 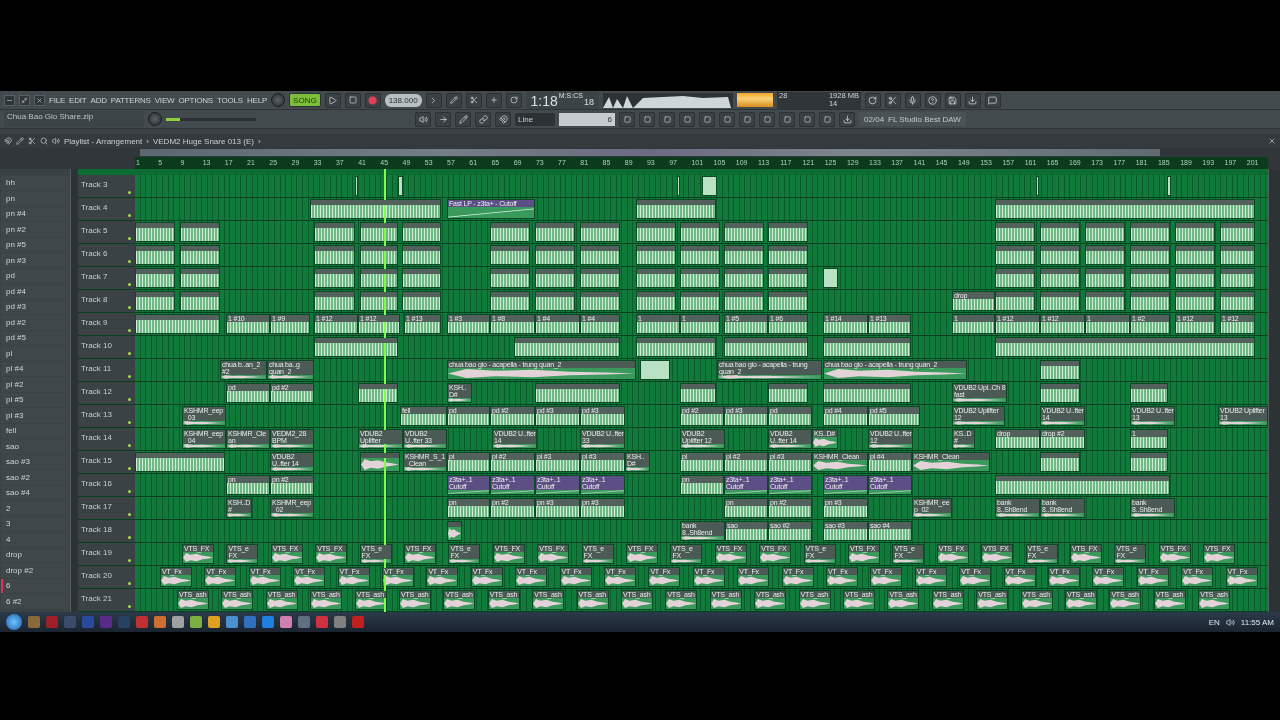 I want to click on track-header: Track 3, so click(x=106, y=186).